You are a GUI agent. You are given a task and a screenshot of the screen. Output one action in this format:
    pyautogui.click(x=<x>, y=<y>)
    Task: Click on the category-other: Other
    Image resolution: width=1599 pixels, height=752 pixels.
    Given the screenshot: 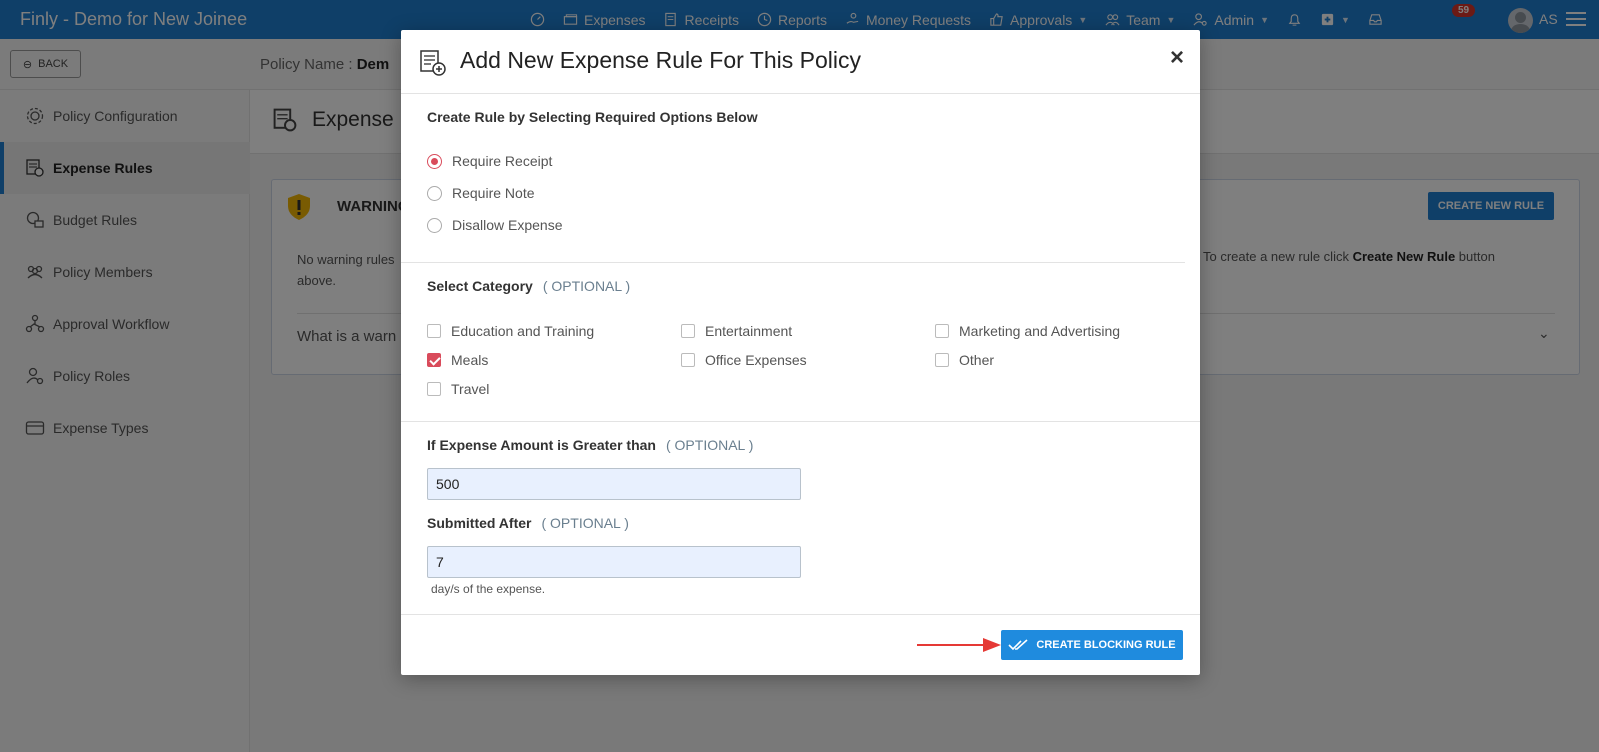 What is the action you would take?
    pyautogui.click(x=964, y=360)
    